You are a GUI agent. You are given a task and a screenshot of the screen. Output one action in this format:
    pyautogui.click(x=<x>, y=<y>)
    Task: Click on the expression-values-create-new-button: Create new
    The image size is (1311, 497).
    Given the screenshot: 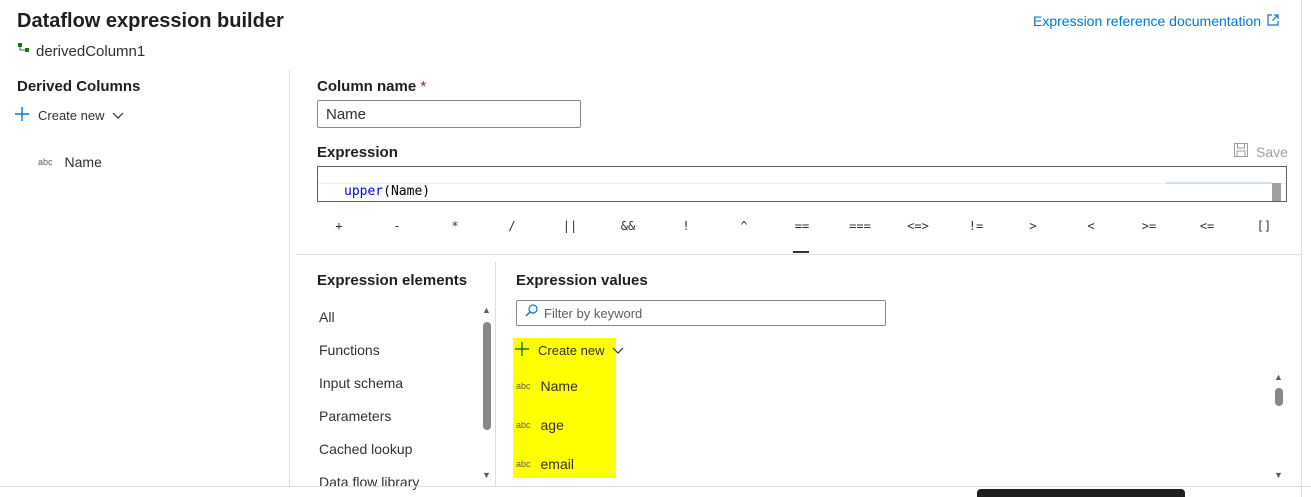 What is the action you would take?
    pyautogui.click(x=569, y=350)
    